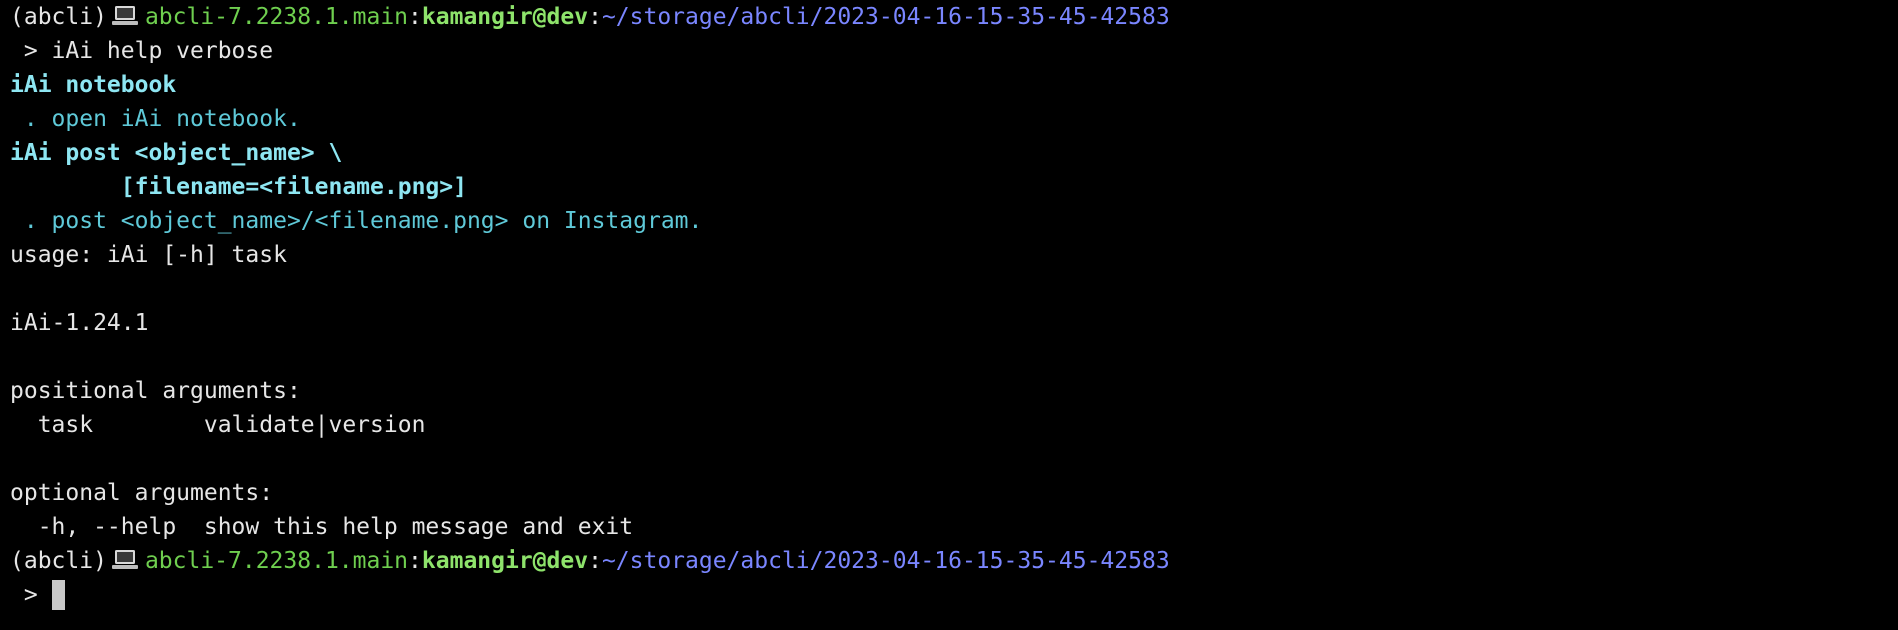 The height and width of the screenshot is (630, 1898). I want to click on usage-line: usage: iAi [-h] task, so click(148, 255).